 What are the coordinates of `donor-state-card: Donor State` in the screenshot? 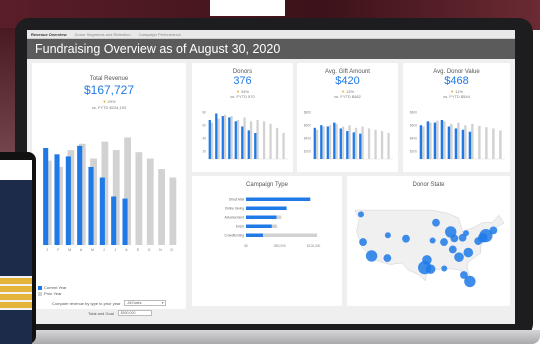 It's located at (428, 241).